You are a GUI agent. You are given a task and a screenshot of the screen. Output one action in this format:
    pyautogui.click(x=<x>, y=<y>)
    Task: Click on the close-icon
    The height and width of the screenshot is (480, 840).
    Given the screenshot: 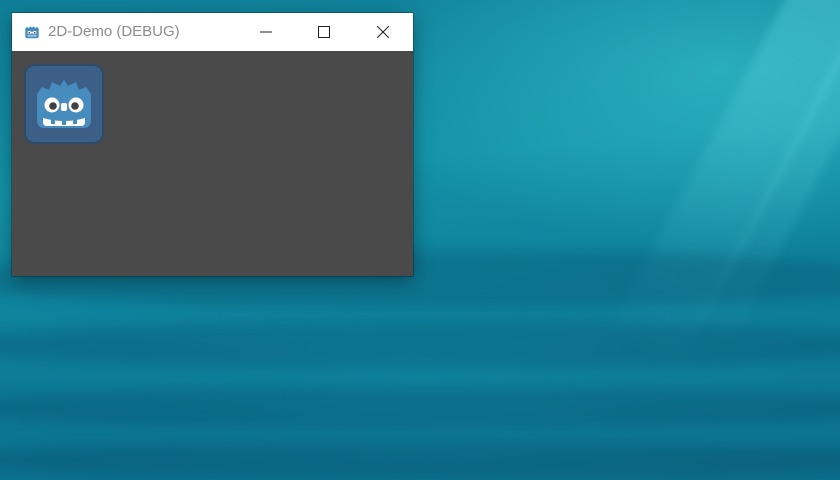 What is the action you would take?
    pyautogui.click(x=383, y=32)
    